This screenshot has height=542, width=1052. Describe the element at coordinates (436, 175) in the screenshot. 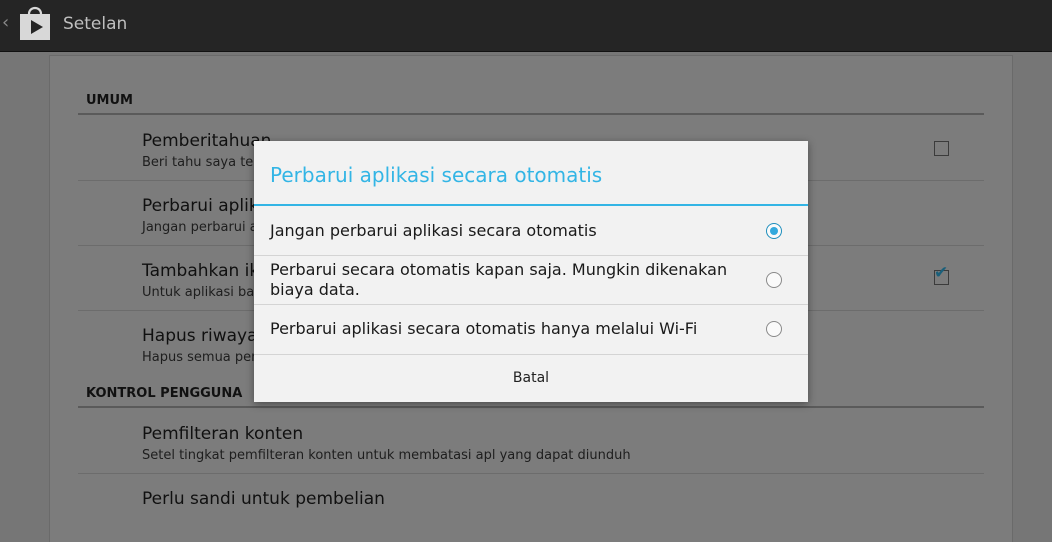

I see `dialog-title: Perbarui aplikasi secara otomatis` at that location.